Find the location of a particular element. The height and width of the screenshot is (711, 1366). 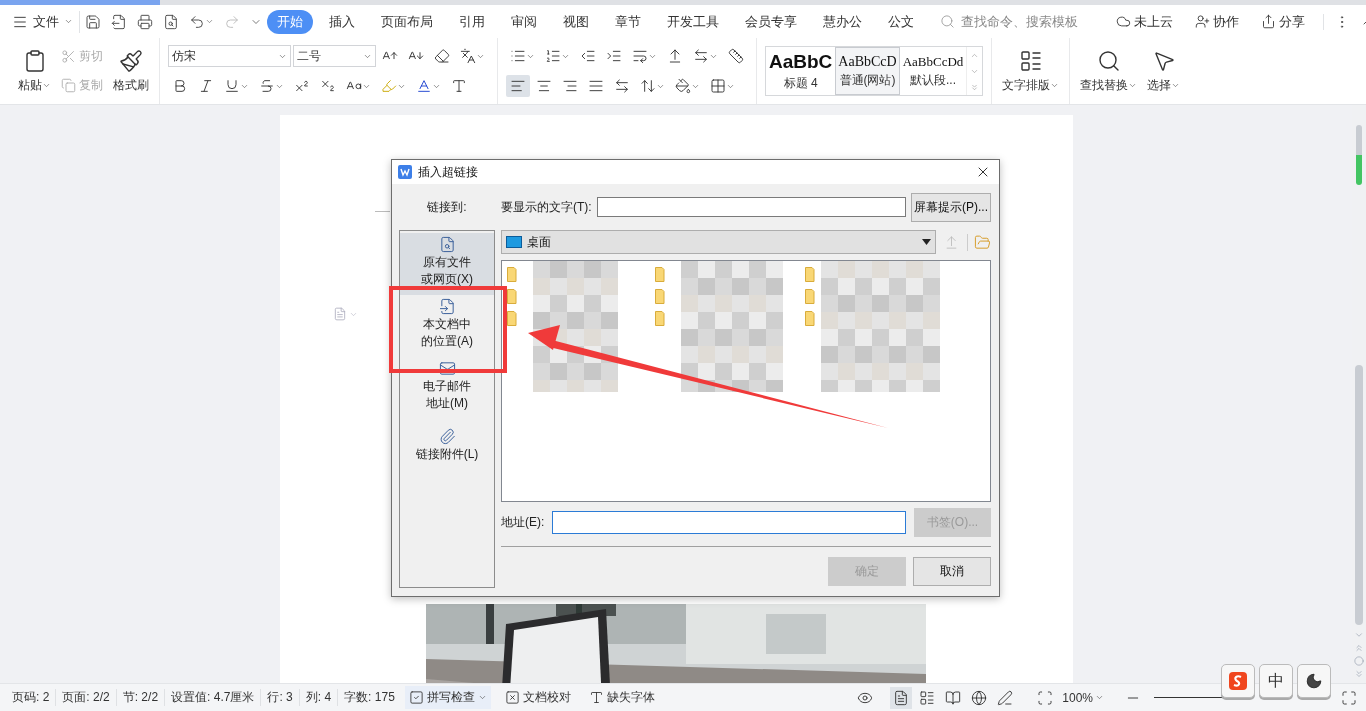

style-preview: AaBbCcDd is located at coordinates (933, 61).